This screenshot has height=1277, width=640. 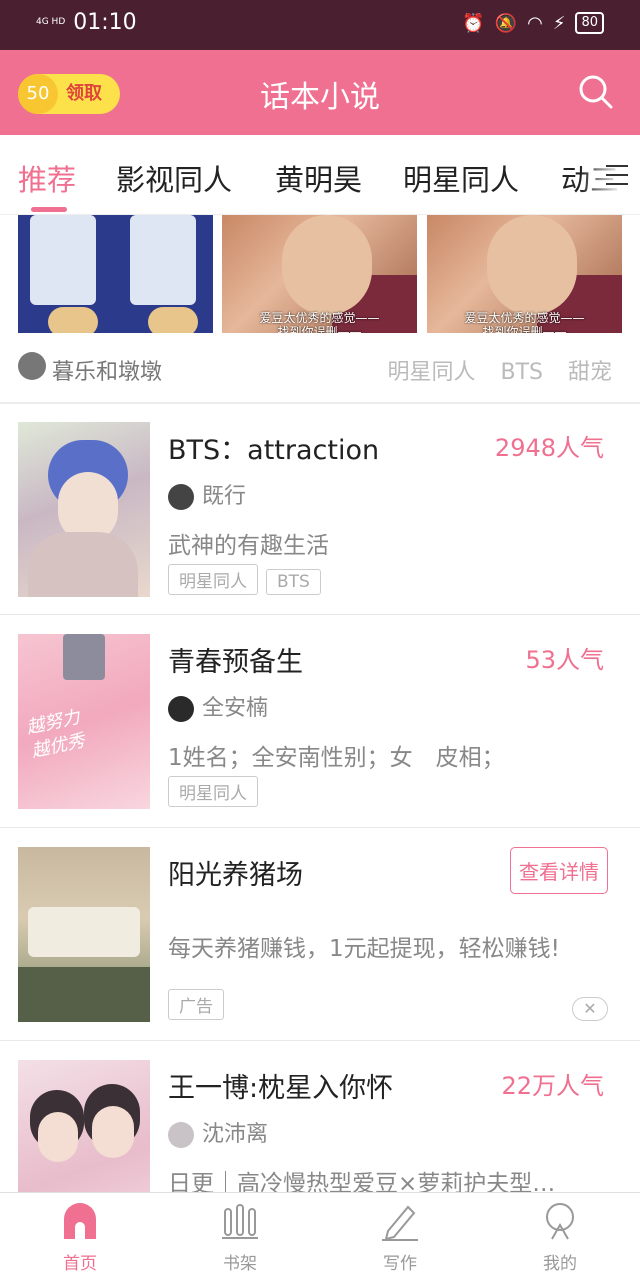 I want to click on ad-title: 阳光养猪场, so click(x=235, y=875).